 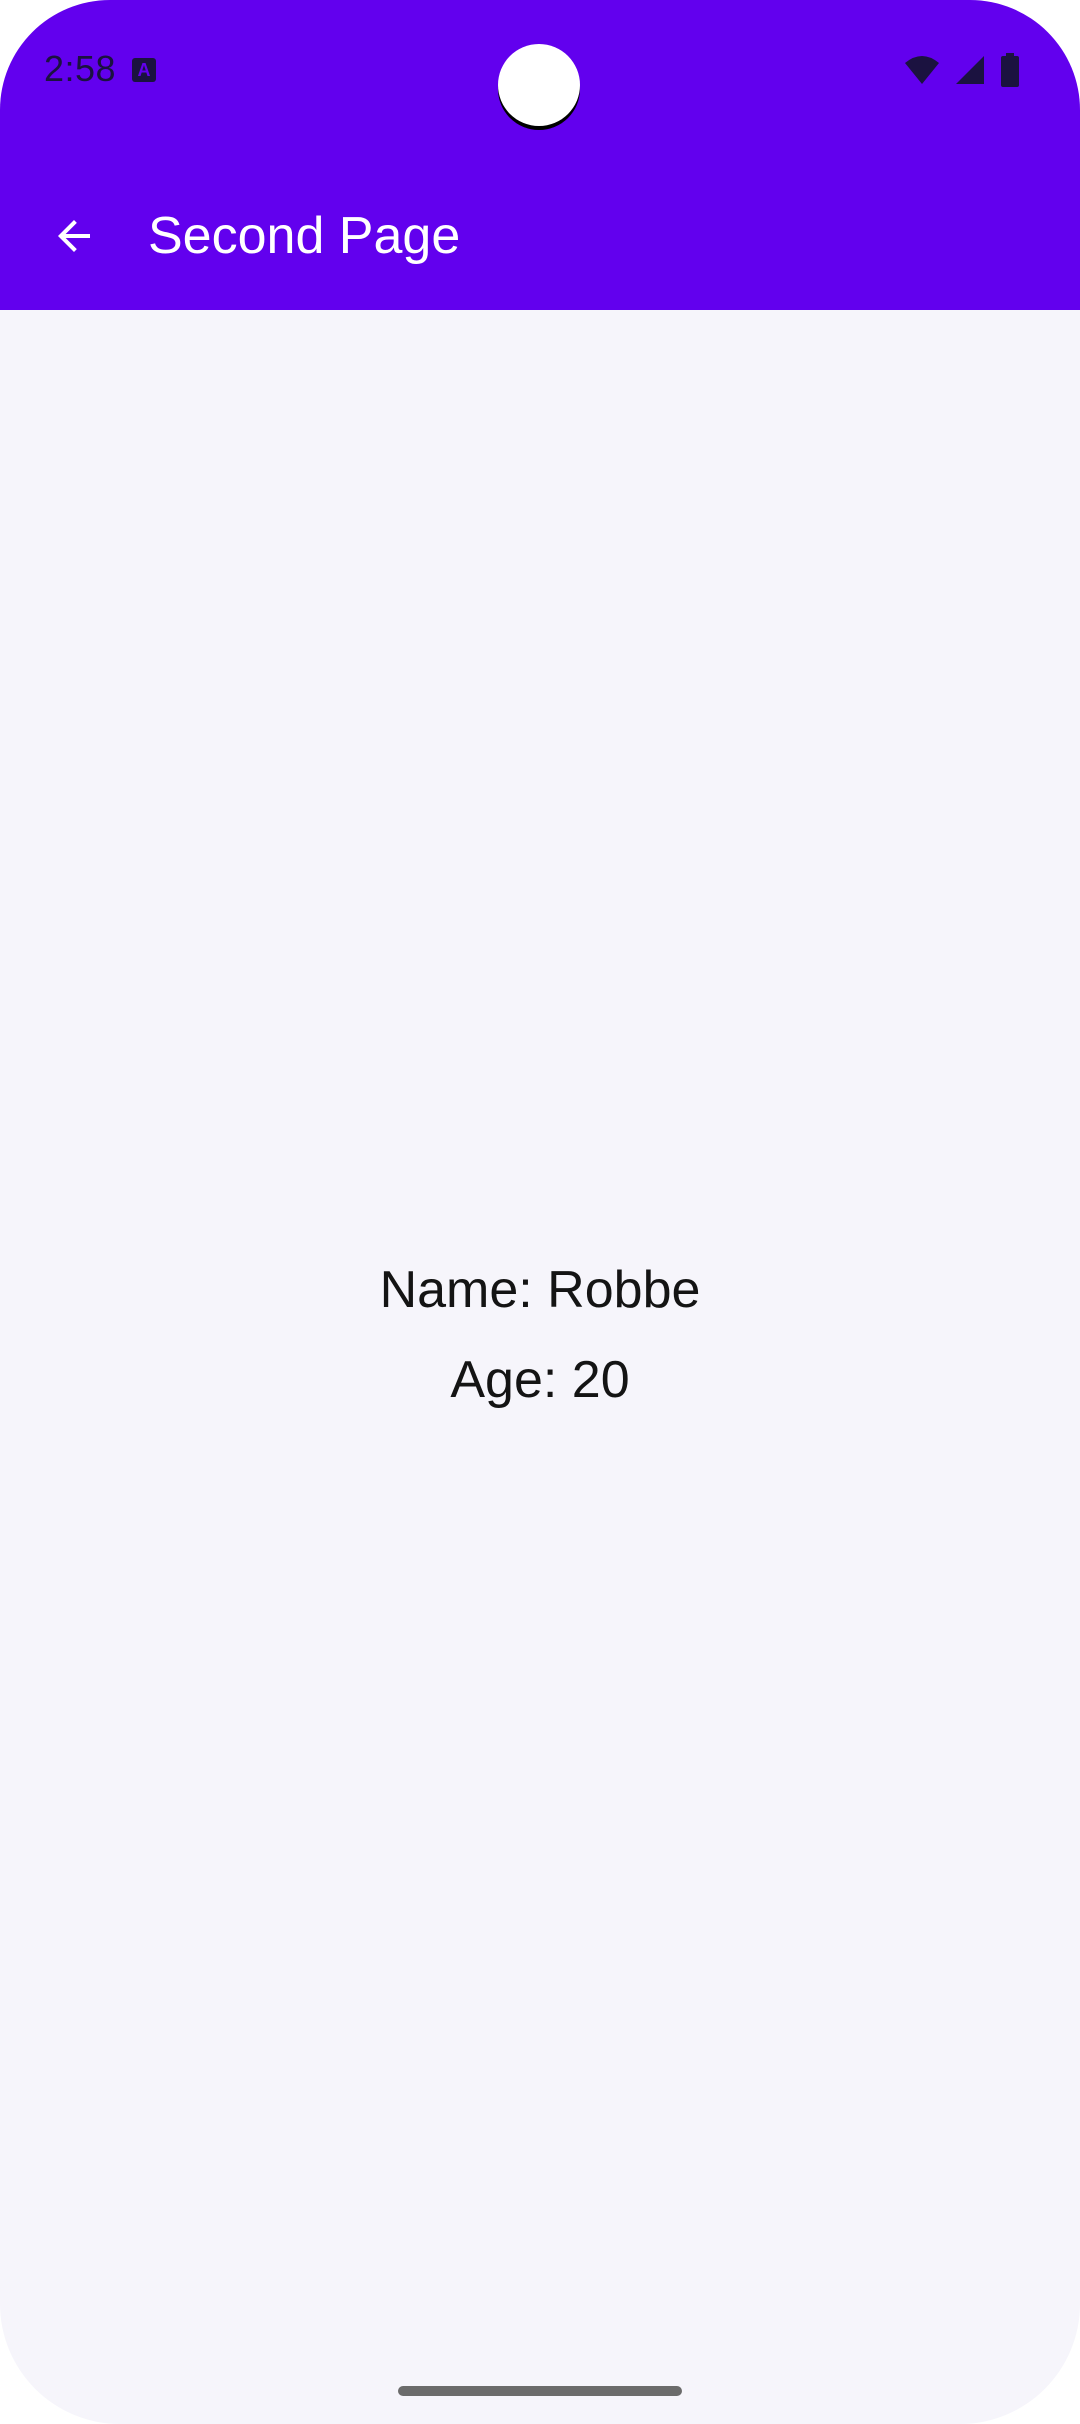 What do you see at coordinates (540, 155) in the screenshot?
I see `top-app-area: 2:58 A Second Page` at bounding box center [540, 155].